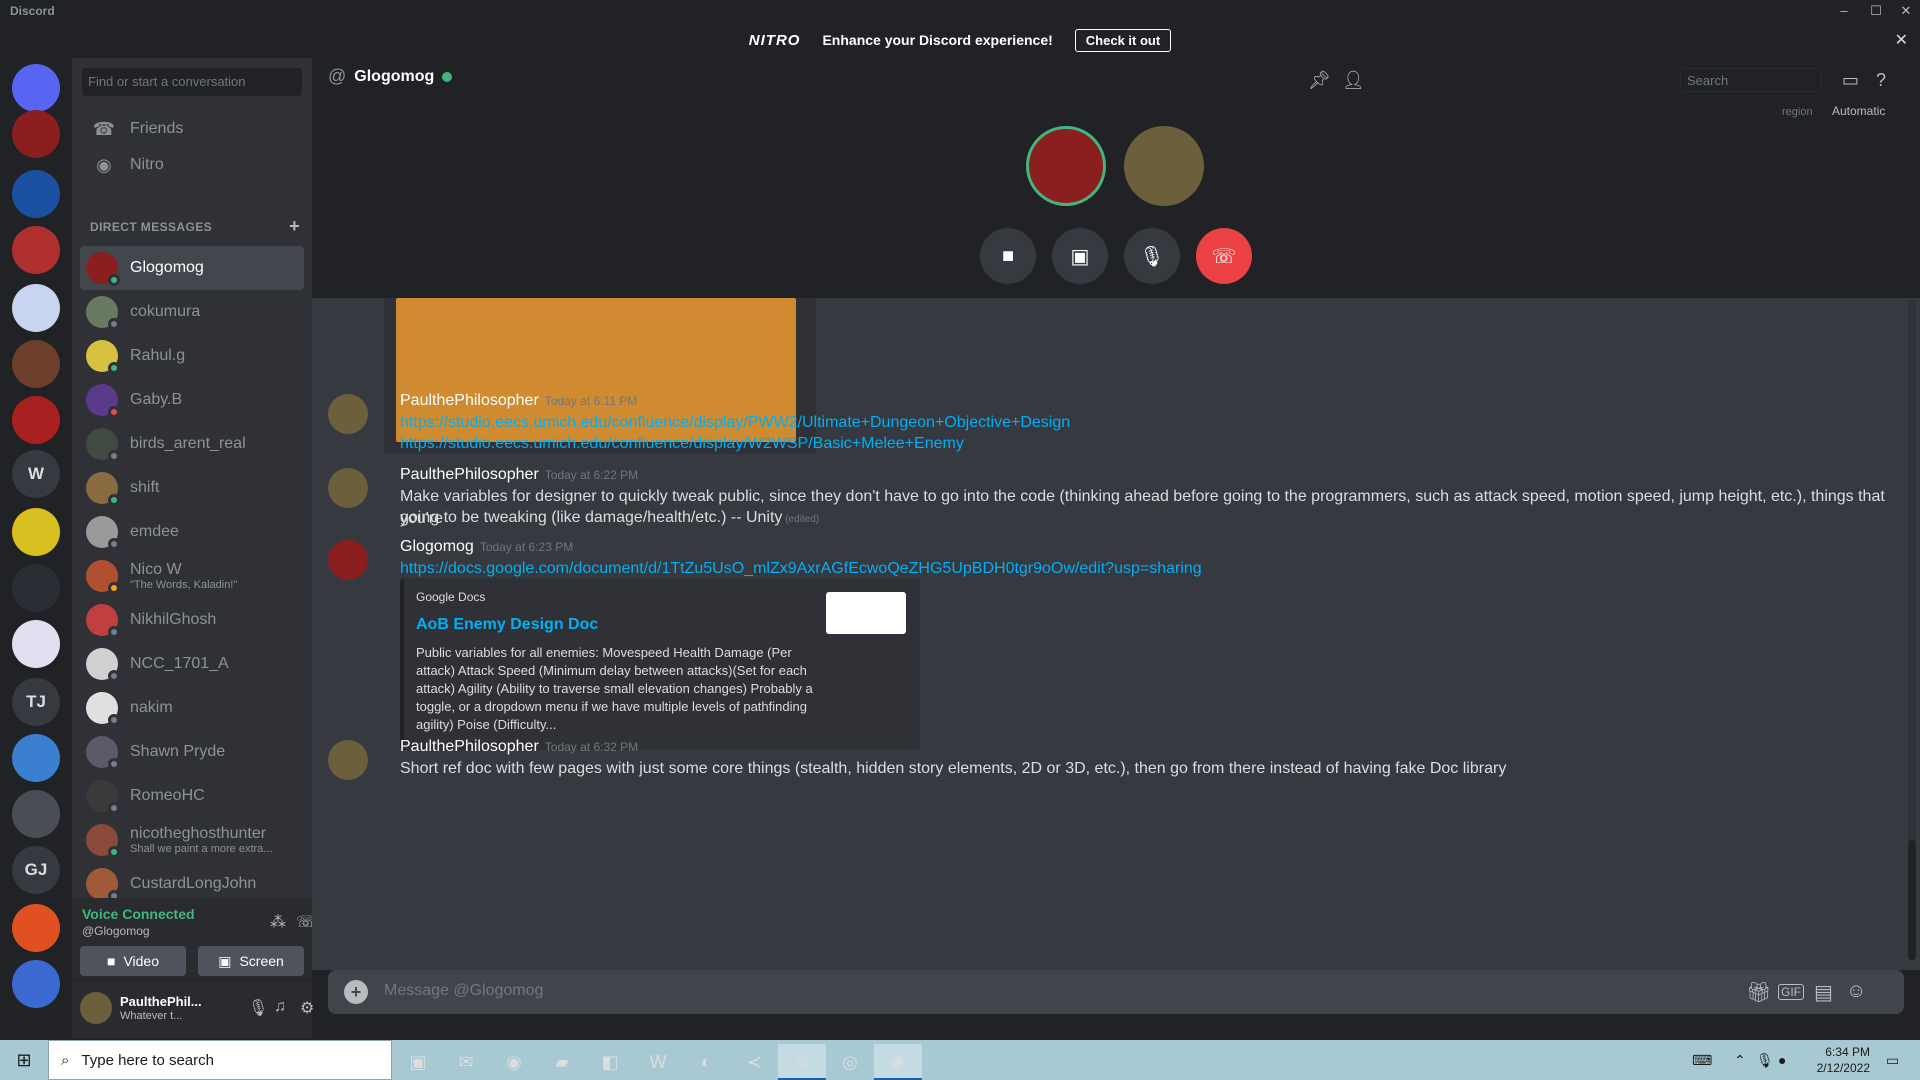 This screenshot has height=1080, width=1920. Describe the element at coordinates (898, 1062) in the screenshot. I see `chrome-icon: ◉` at that location.